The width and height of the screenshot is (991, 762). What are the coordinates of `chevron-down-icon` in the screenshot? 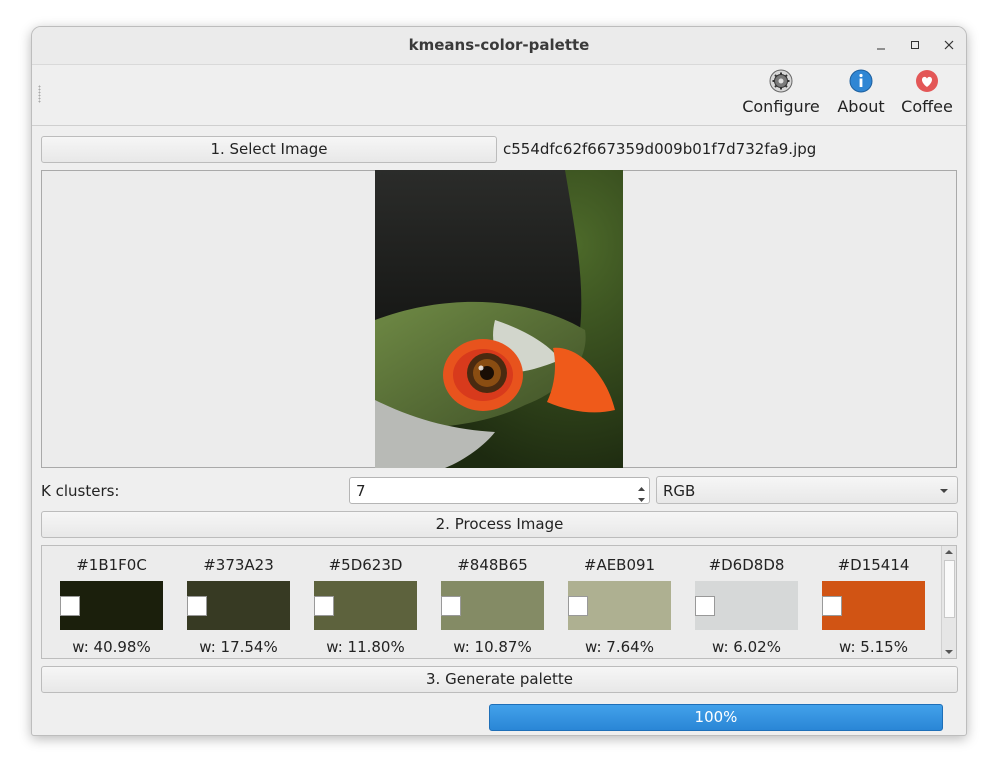 It's located at (944, 491).